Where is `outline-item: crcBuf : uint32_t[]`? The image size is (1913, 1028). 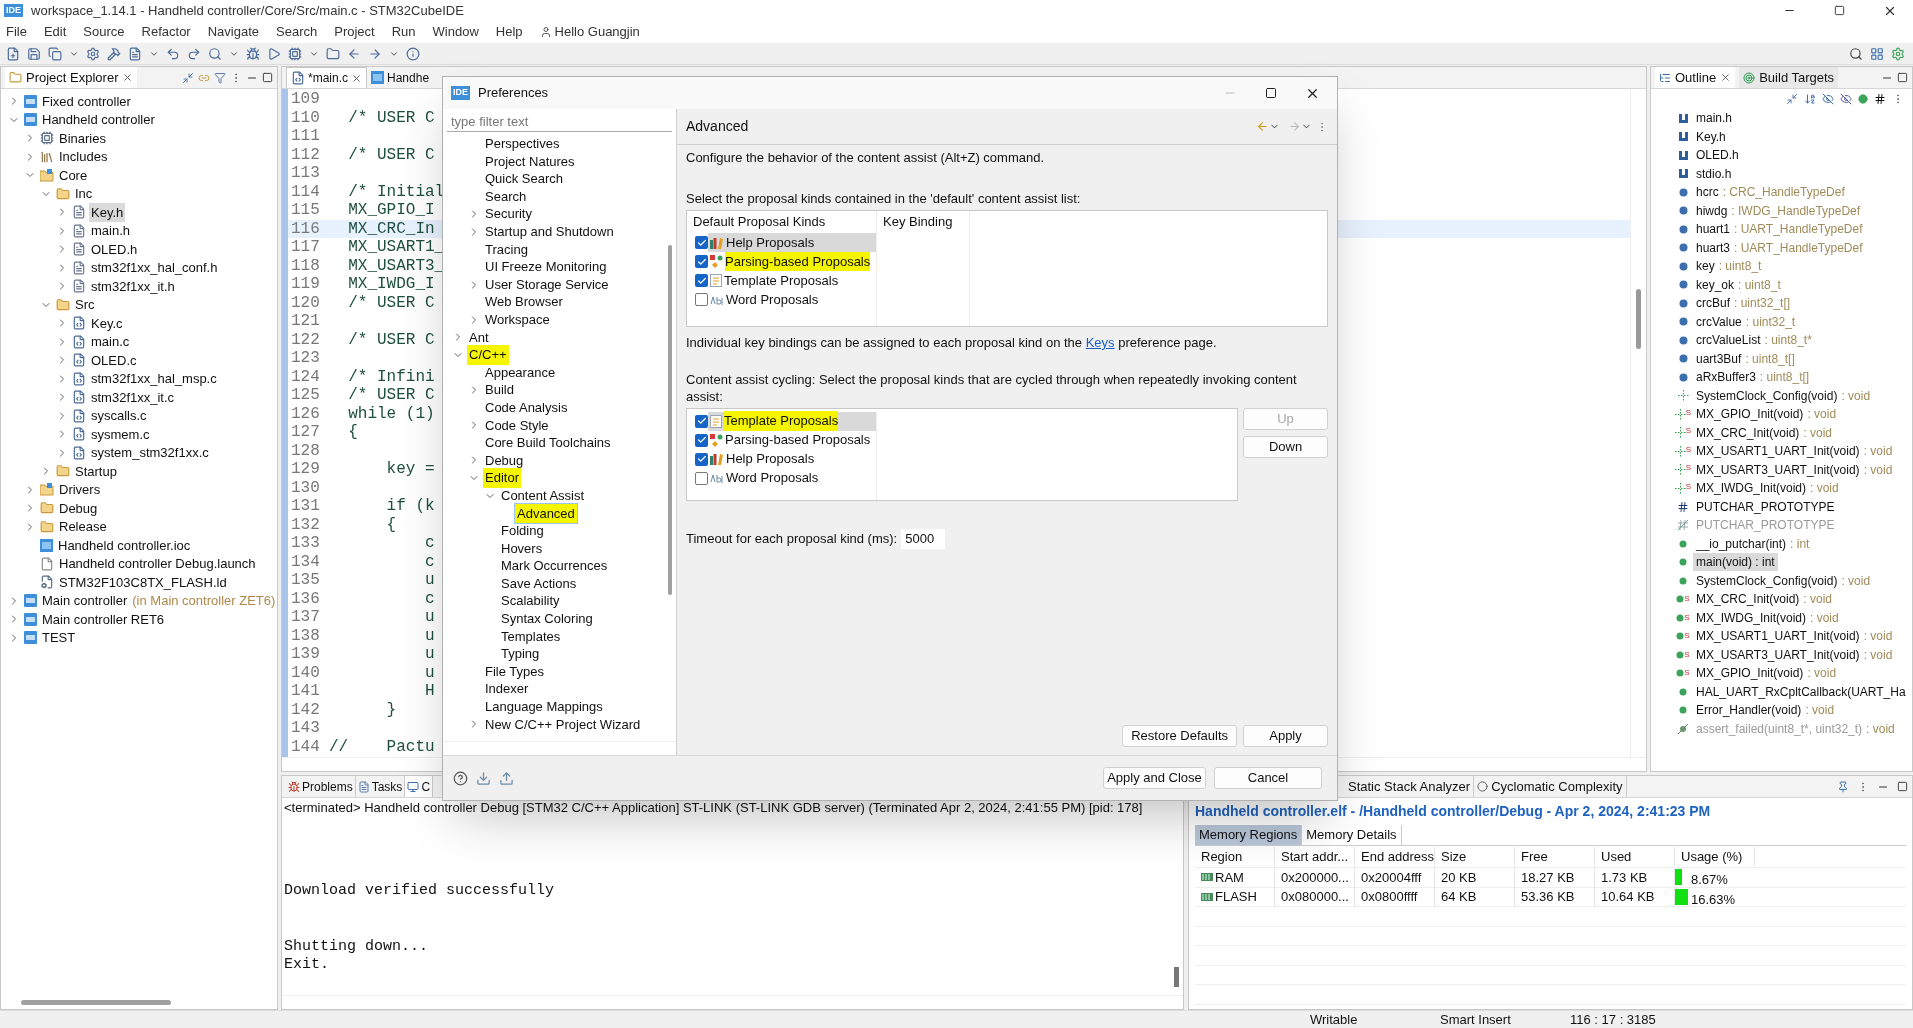
outline-item: crcBuf : uint32_t[] is located at coordinates (1743, 303).